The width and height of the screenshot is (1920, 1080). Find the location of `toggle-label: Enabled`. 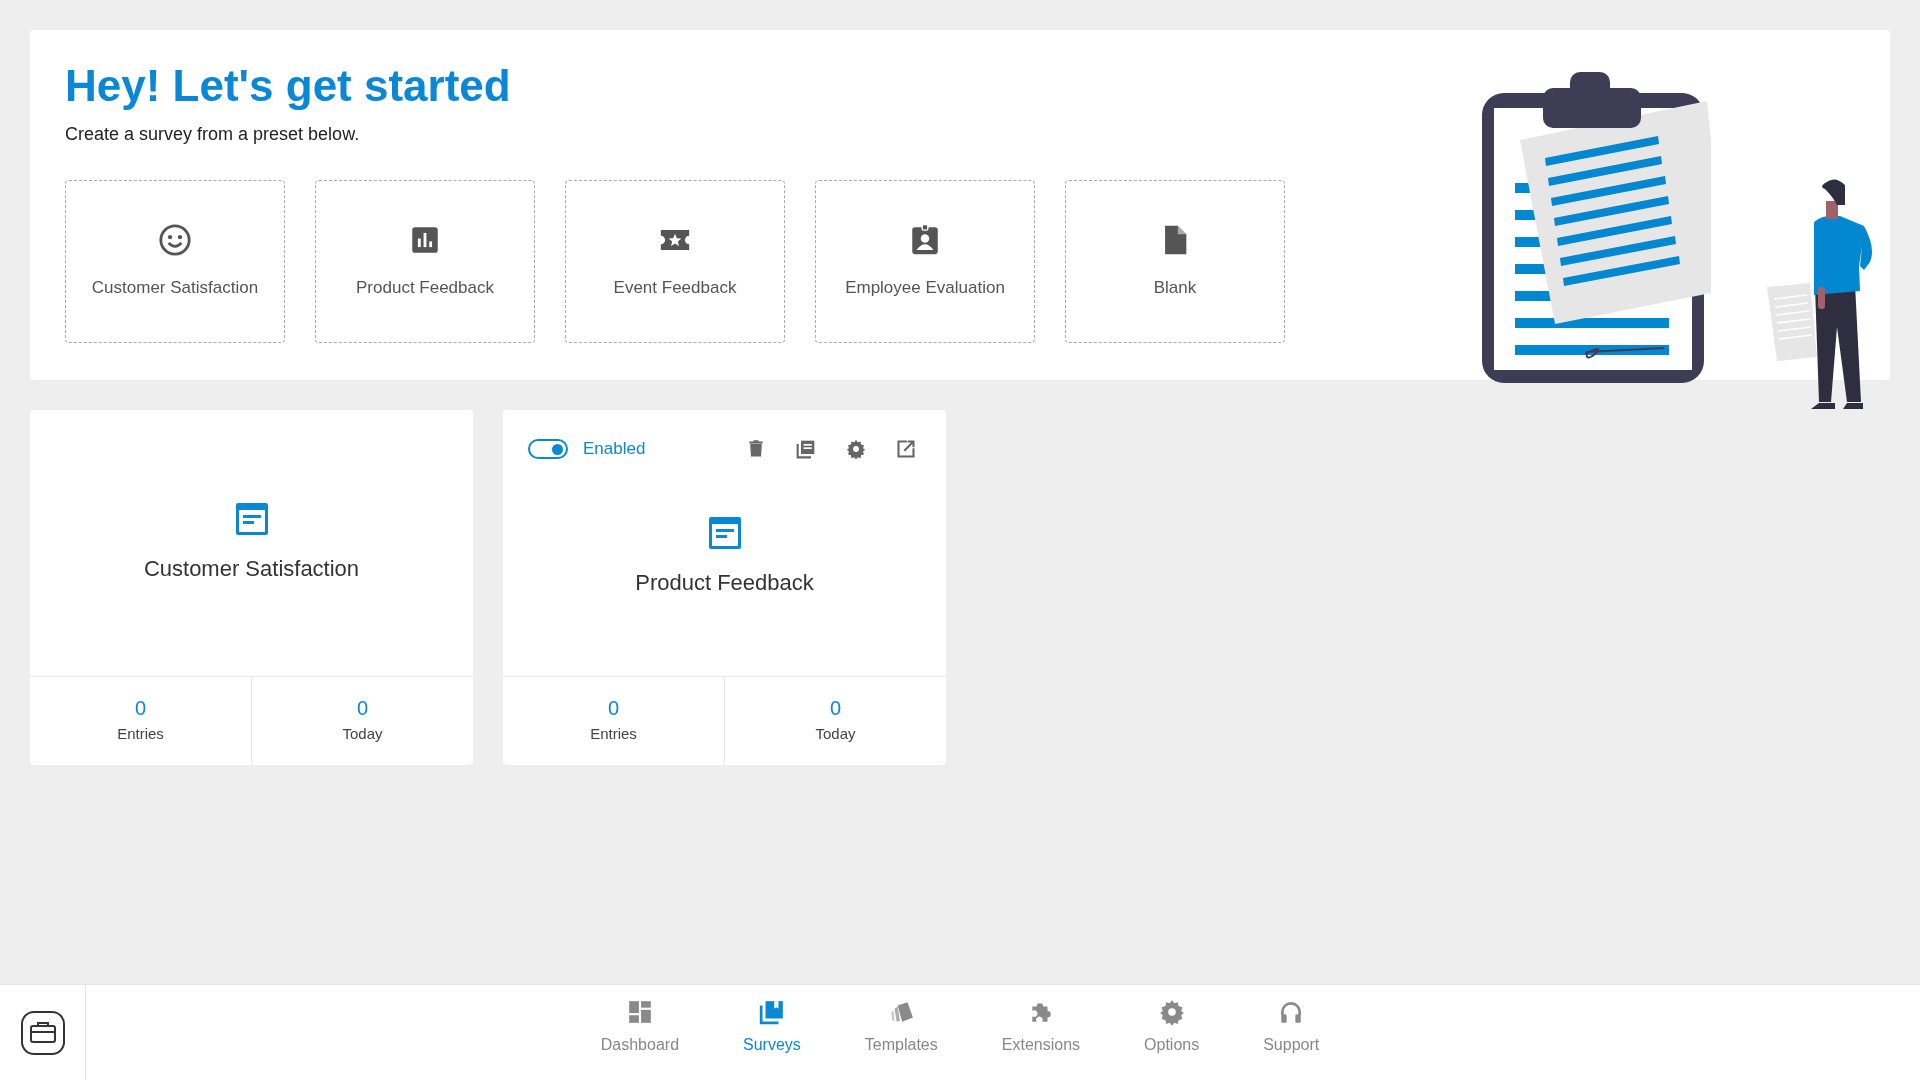

toggle-label: Enabled is located at coordinates (614, 449).